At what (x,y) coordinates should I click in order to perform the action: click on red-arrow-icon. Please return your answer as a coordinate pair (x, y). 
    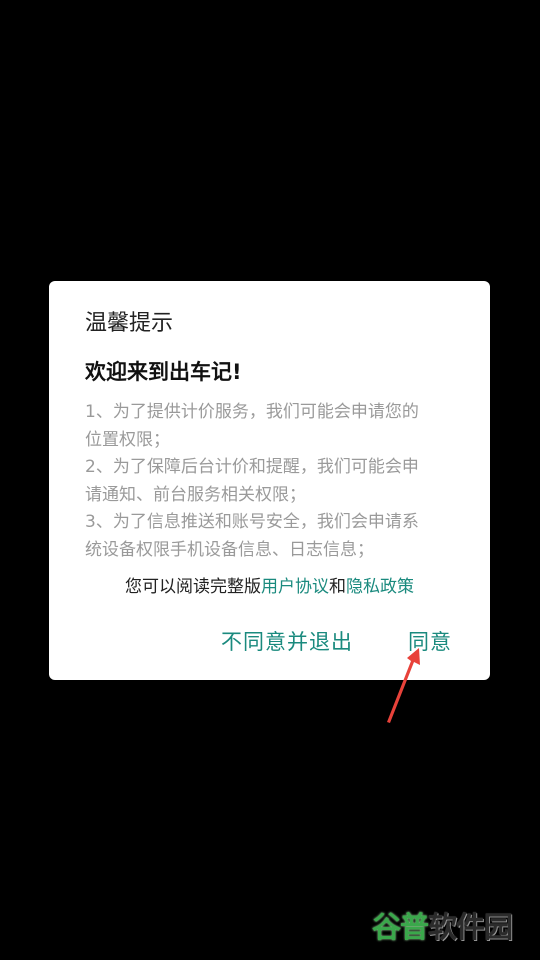
    Looking at the image, I should click on (403, 685).